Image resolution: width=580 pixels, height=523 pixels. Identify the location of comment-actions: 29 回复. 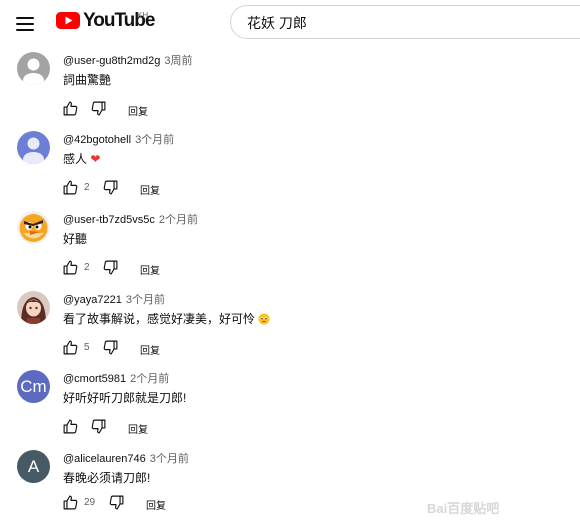
(160, 504).